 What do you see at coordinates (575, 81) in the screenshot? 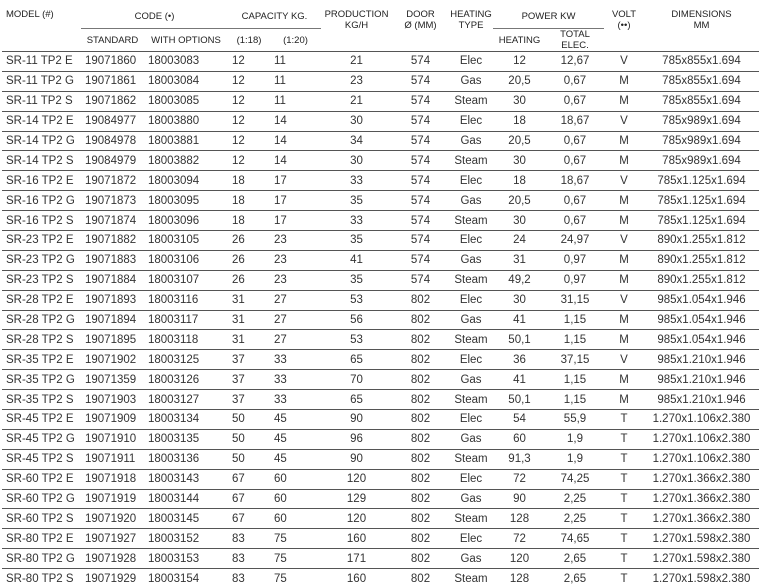
I see `cell-power-total: 0,67` at bounding box center [575, 81].